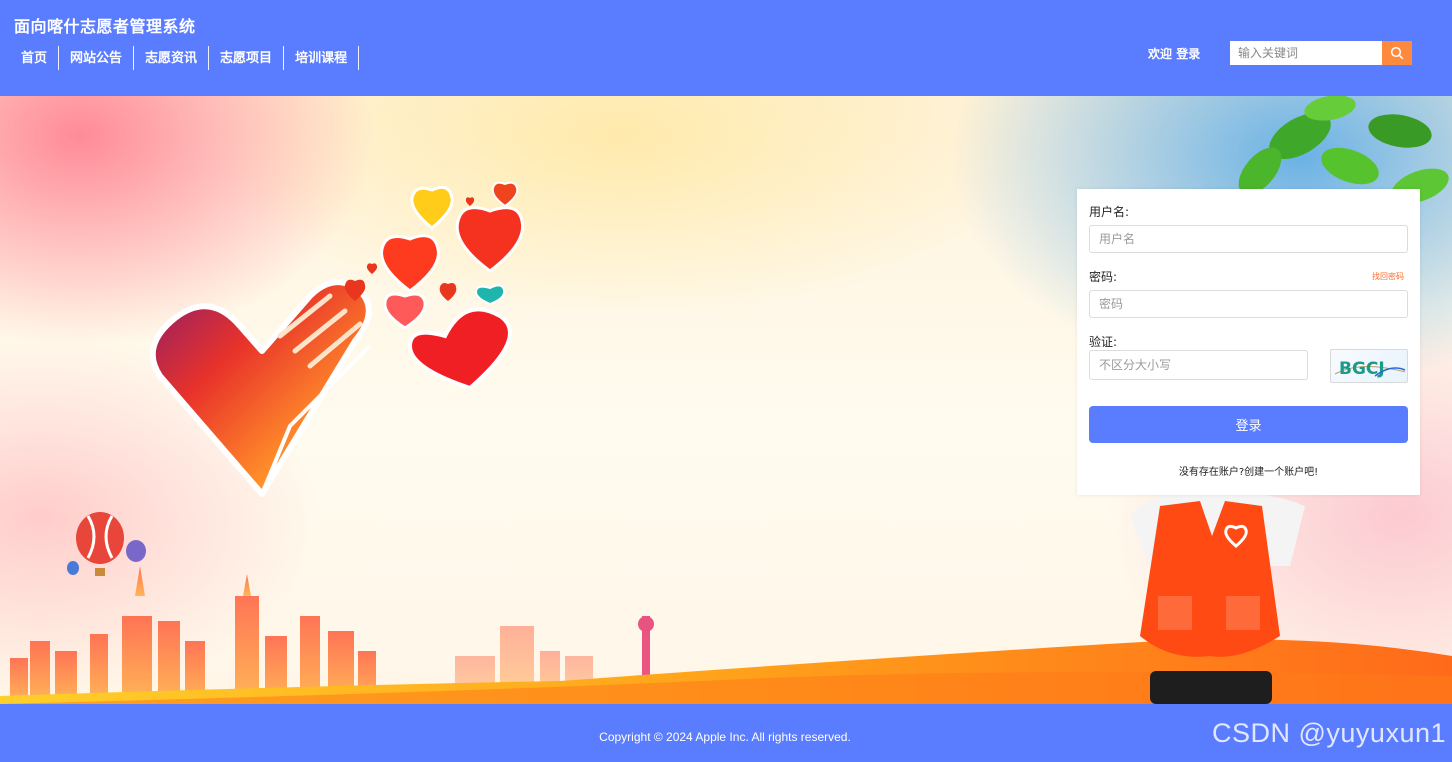 This screenshot has width=1452, height=762. I want to click on welcome-area: 欢迎 登录, so click(1174, 53).